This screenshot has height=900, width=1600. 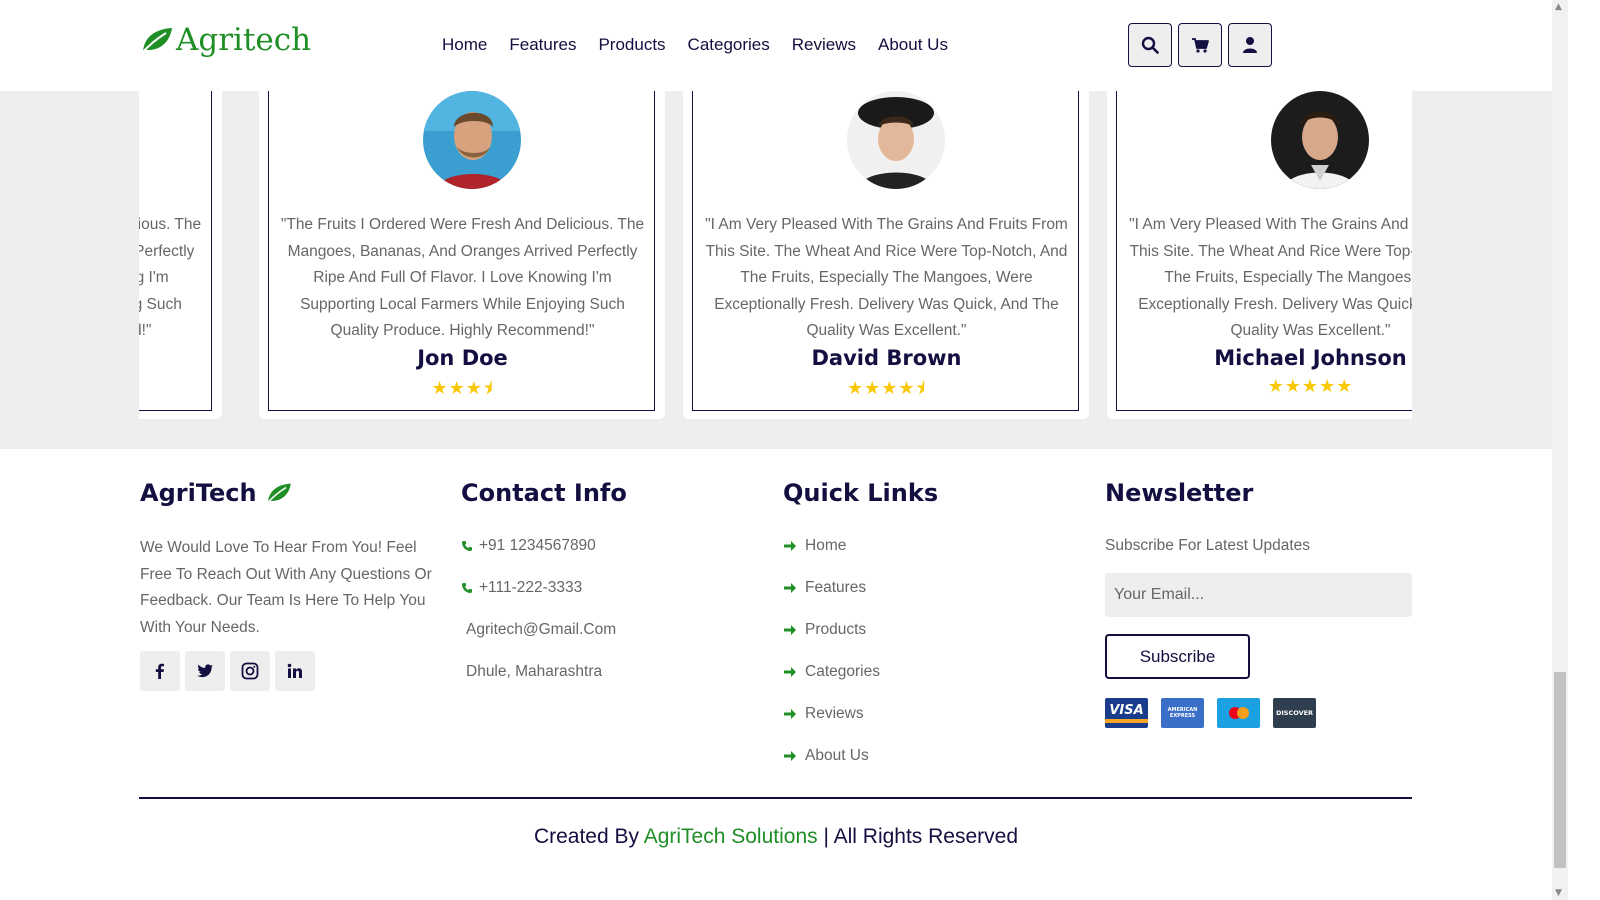 What do you see at coordinates (537, 545) in the screenshot?
I see `contact-phone-1-text: +91 1234567890` at bounding box center [537, 545].